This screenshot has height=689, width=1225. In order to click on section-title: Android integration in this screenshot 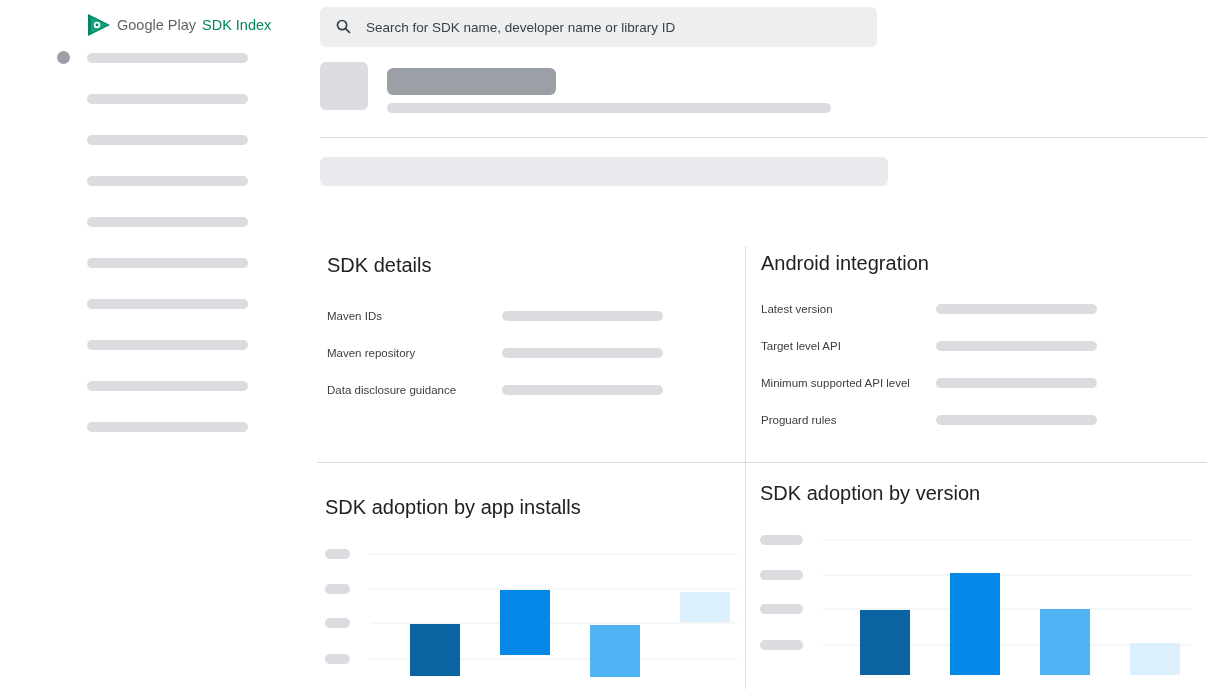, I will do `click(845, 263)`.